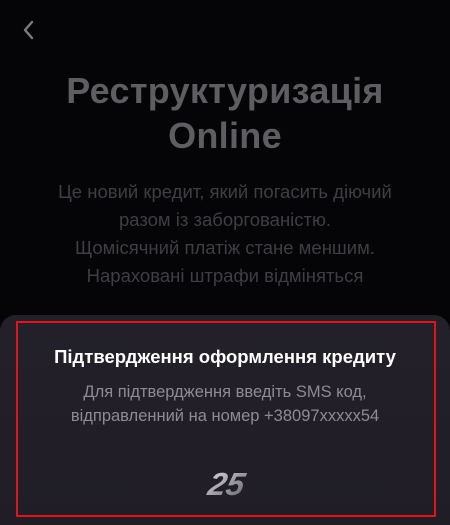  What do you see at coordinates (225, 90) in the screenshot?
I see `page-title-line-1: Реструктуризація` at bounding box center [225, 90].